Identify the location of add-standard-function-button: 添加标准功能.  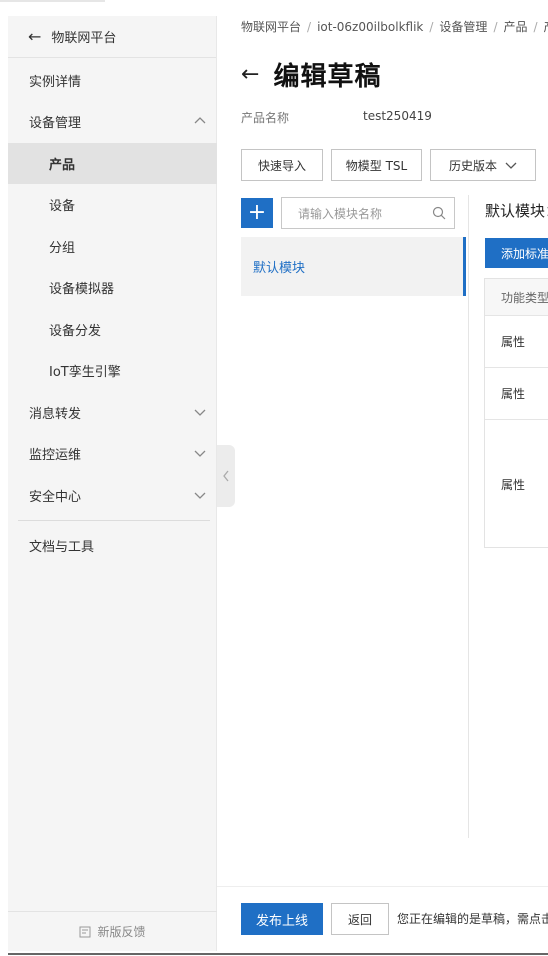
(516, 253).